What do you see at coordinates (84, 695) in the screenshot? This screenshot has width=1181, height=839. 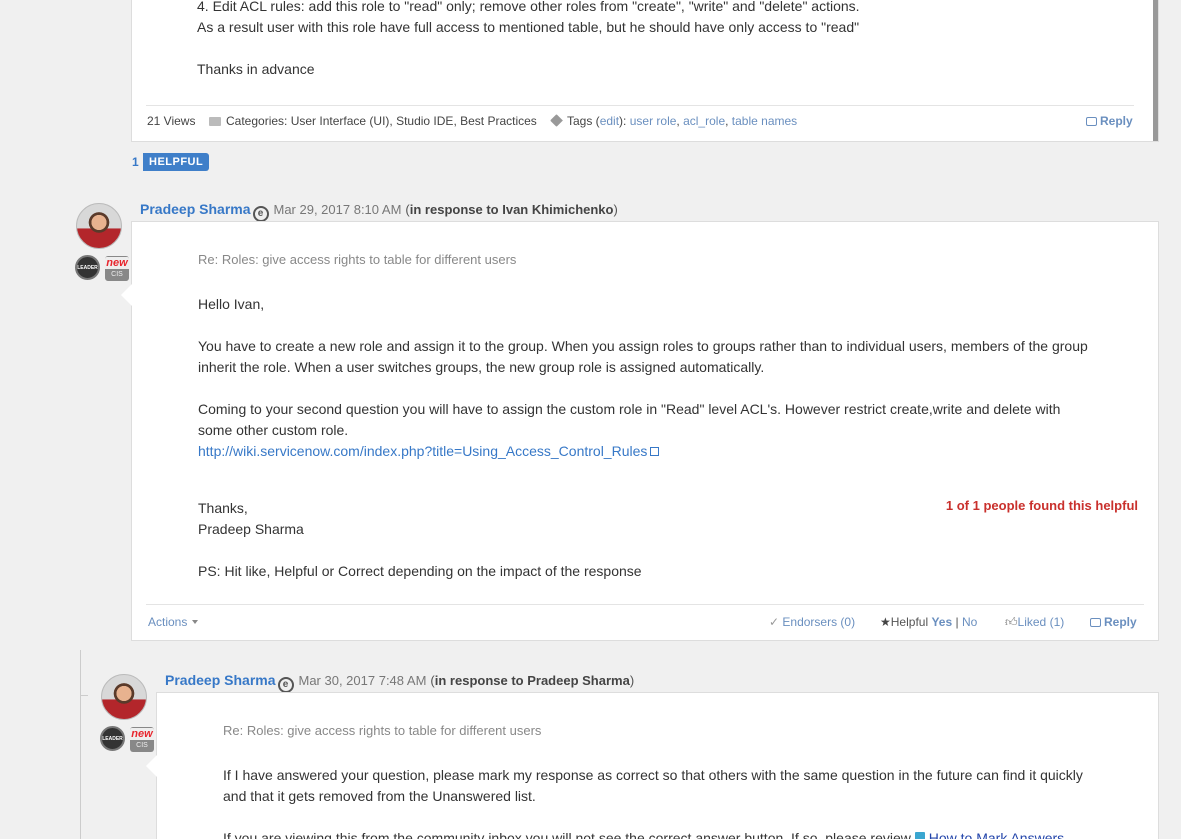 I see `thread-connector` at bounding box center [84, 695].